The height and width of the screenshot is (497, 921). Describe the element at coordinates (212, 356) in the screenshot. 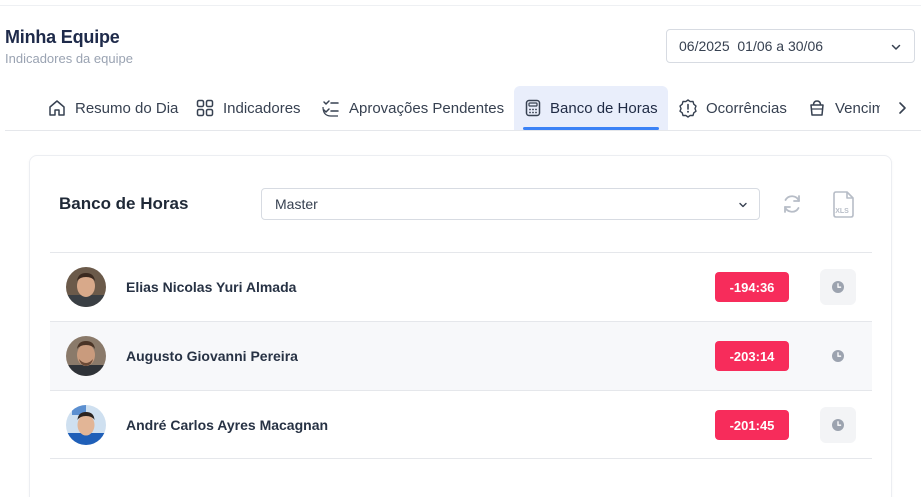

I see `employee-name: Augusto Giovanni Pereira` at that location.